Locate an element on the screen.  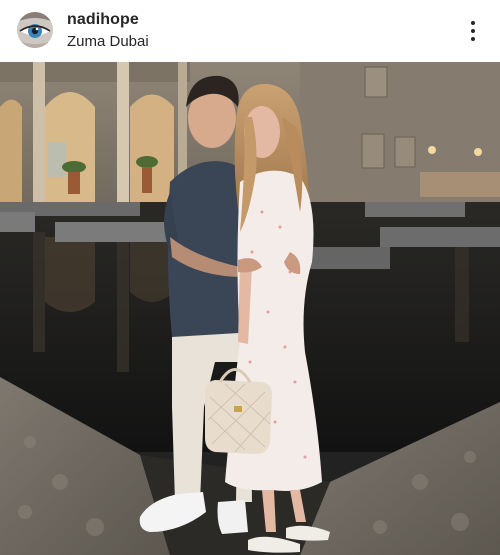
location-tag: Zuma Dubai is located at coordinates (108, 41).